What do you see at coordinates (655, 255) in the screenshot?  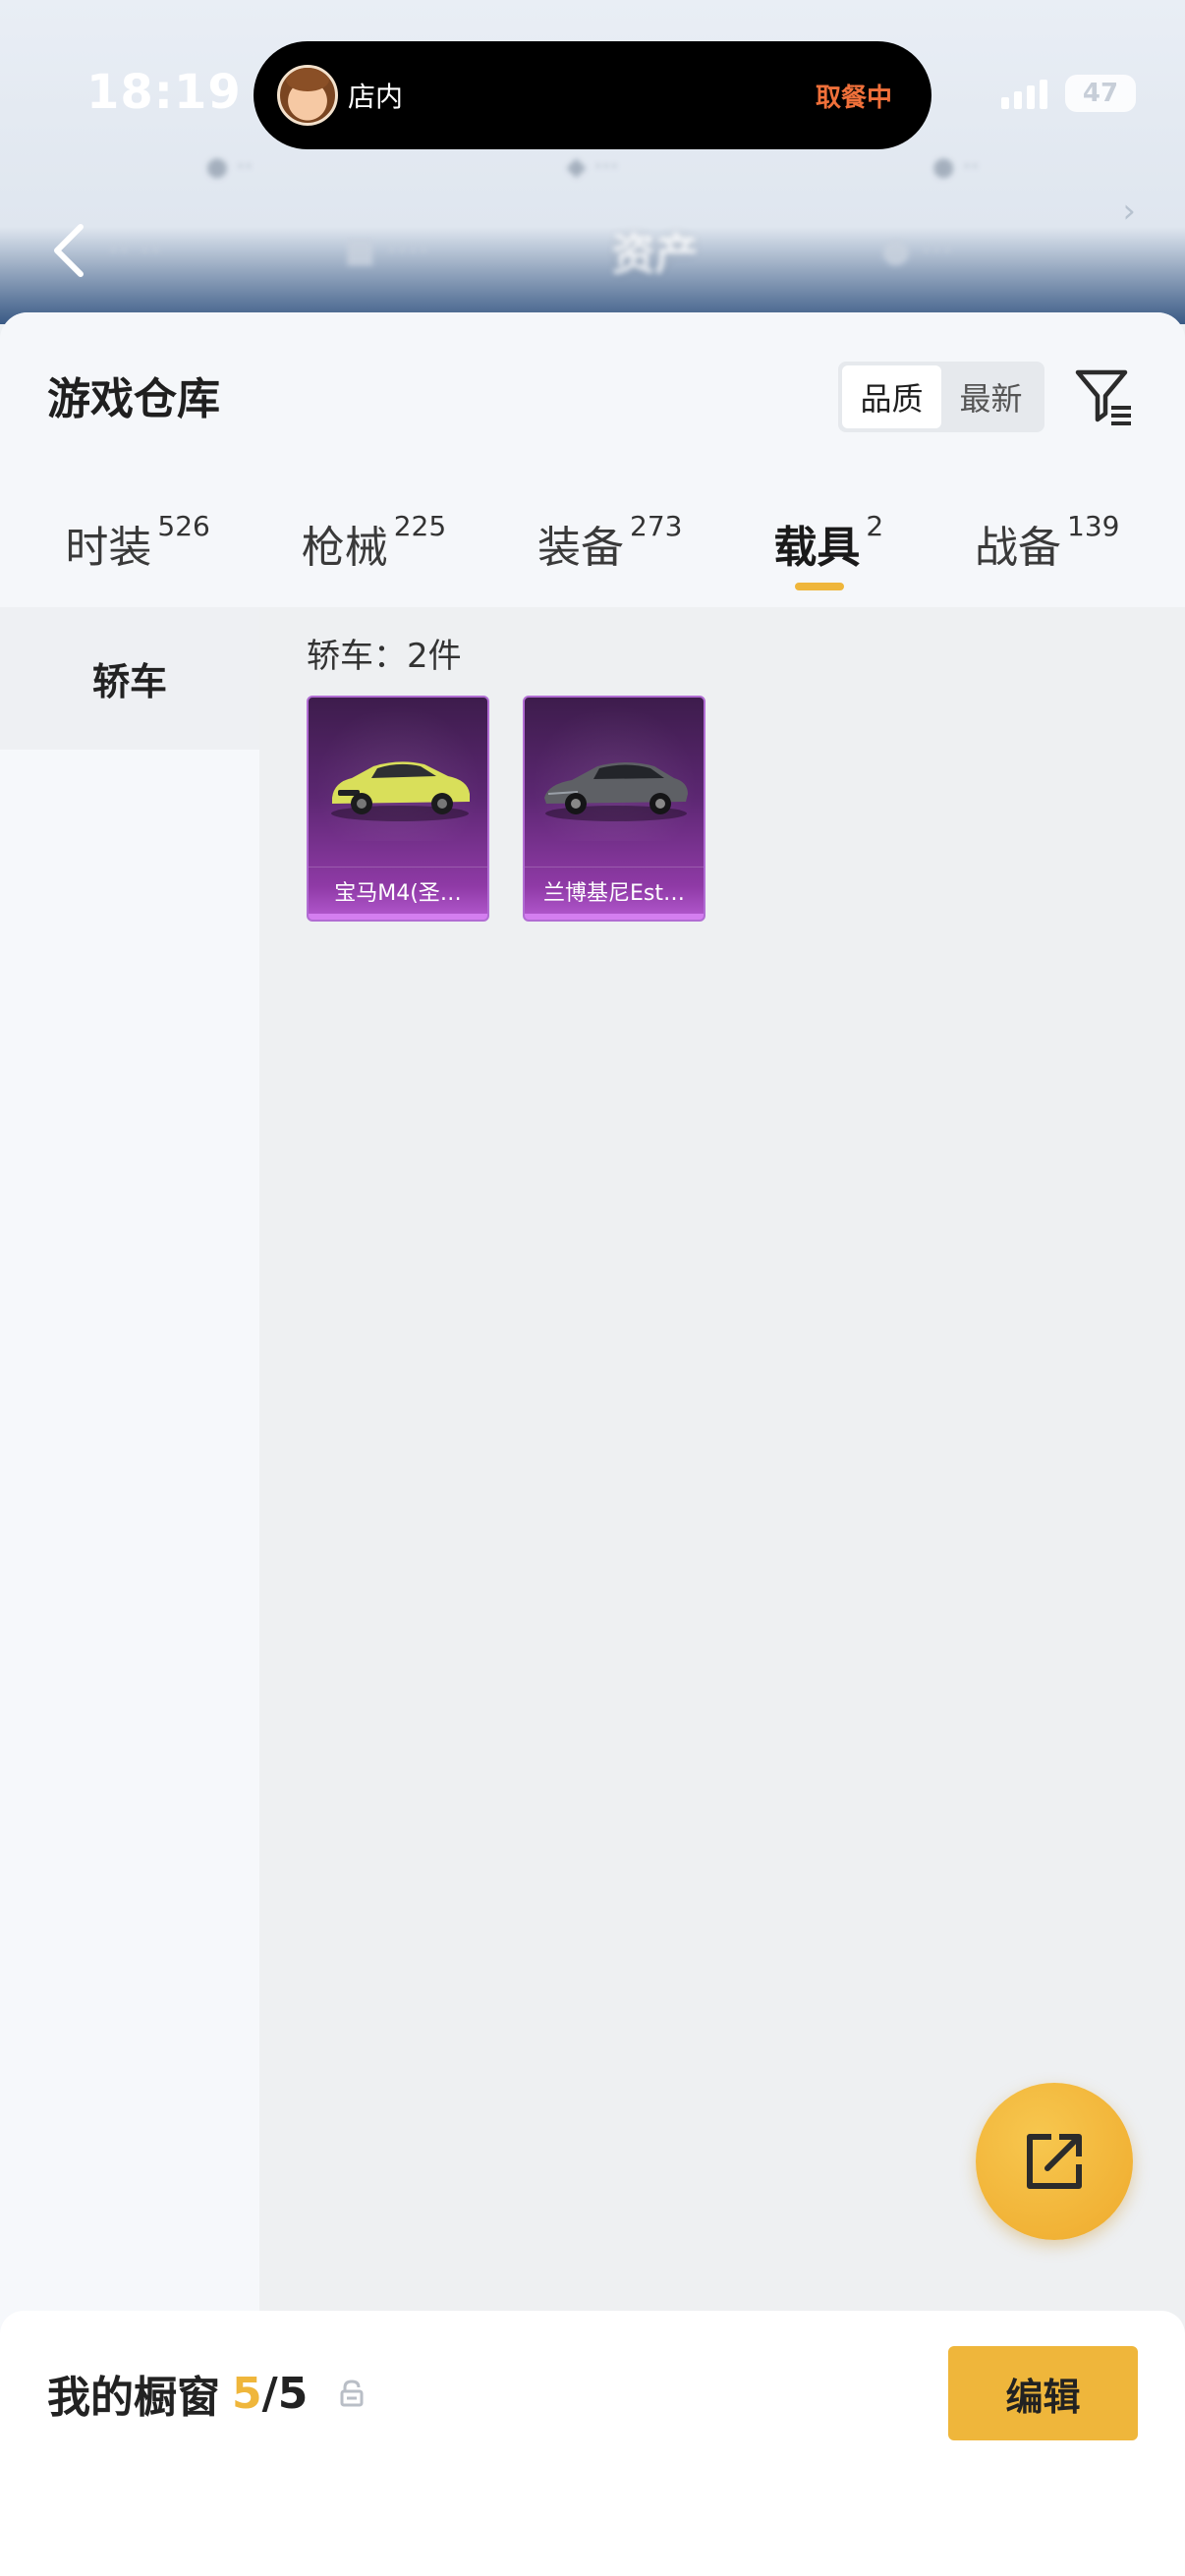 I see `background-title: 资产` at bounding box center [655, 255].